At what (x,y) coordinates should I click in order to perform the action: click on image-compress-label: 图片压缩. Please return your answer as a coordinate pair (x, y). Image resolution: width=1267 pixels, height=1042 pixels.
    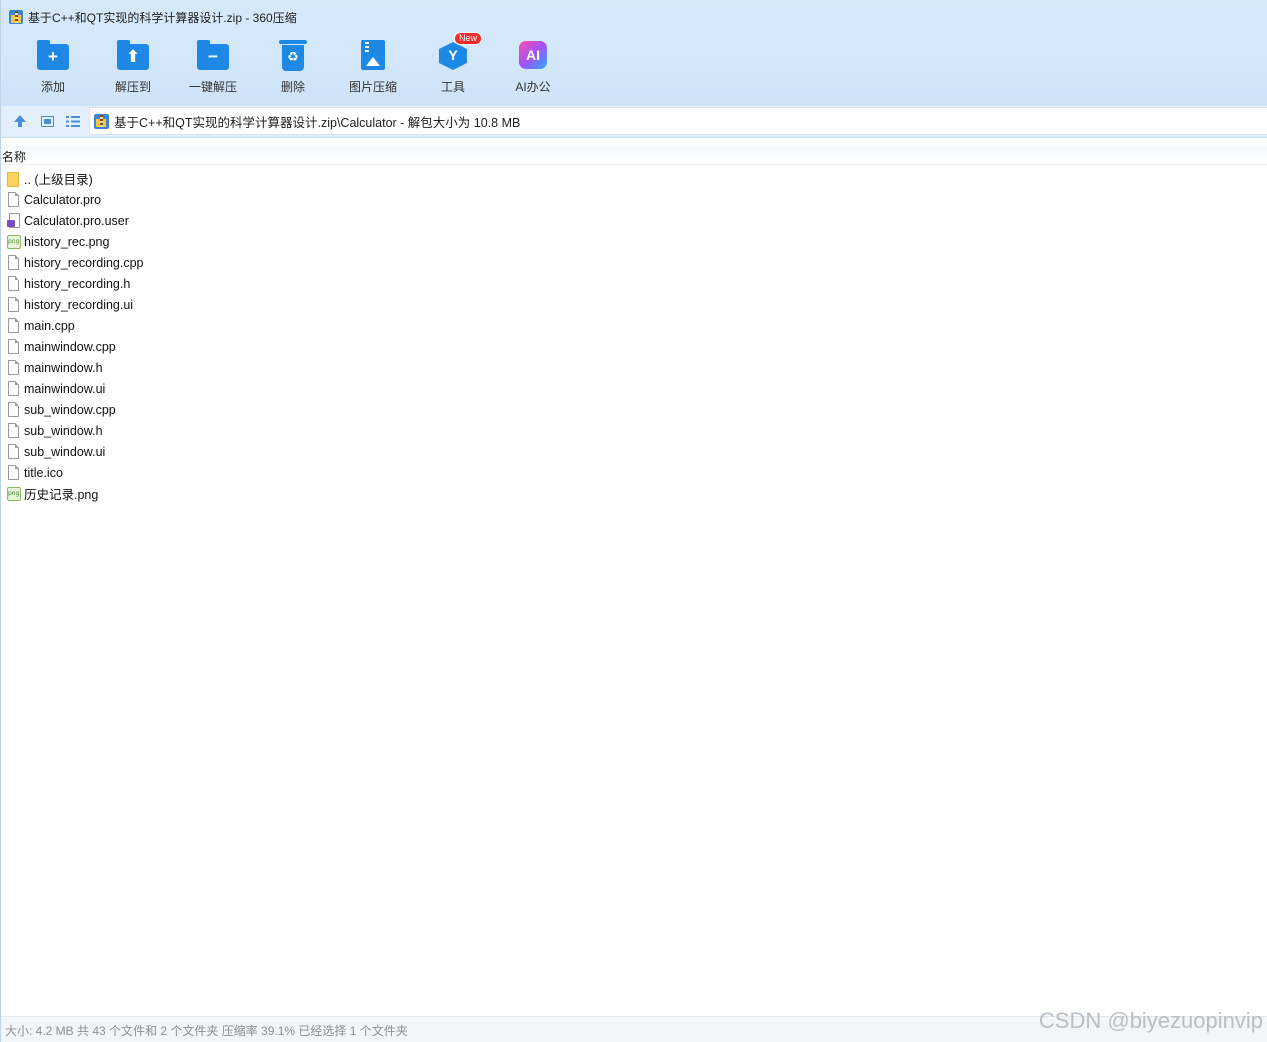
    Looking at the image, I should click on (372, 87).